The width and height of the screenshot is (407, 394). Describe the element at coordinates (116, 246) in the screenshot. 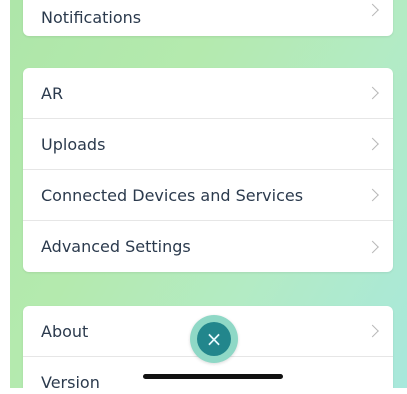

I see `settings-item-label: Advanced Settings` at that location.